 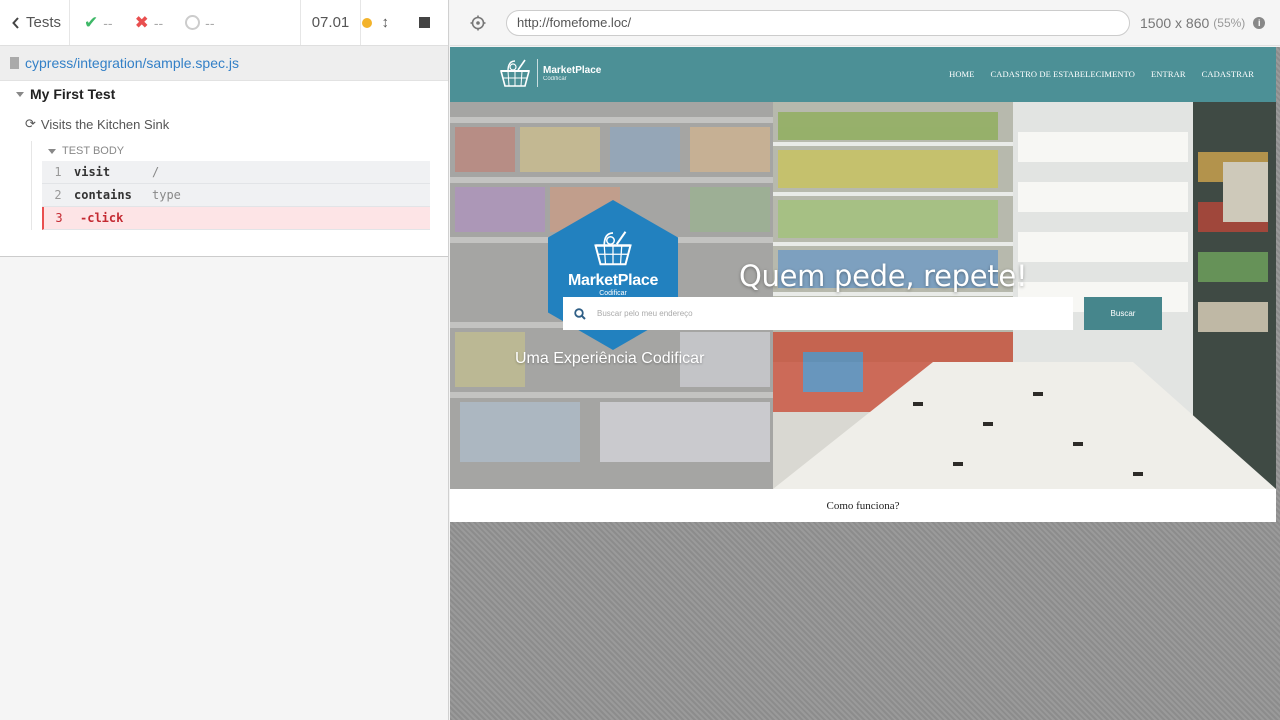 What do you see at coordinates (863, 505) in the screenshot?
I see `how-it-works-heading: Como funciona?` at bounding box center [863, 505].